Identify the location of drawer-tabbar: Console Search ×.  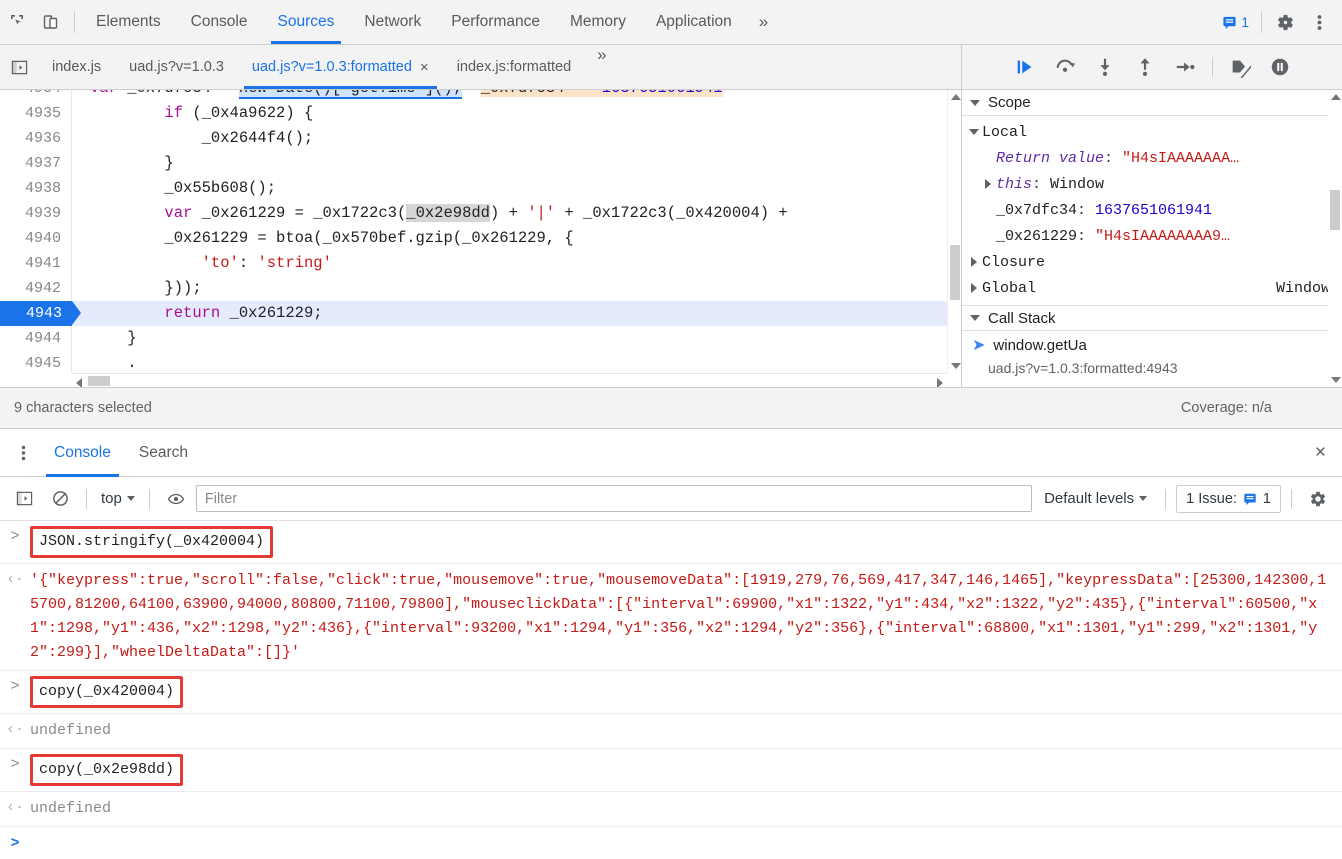
(671, 453).